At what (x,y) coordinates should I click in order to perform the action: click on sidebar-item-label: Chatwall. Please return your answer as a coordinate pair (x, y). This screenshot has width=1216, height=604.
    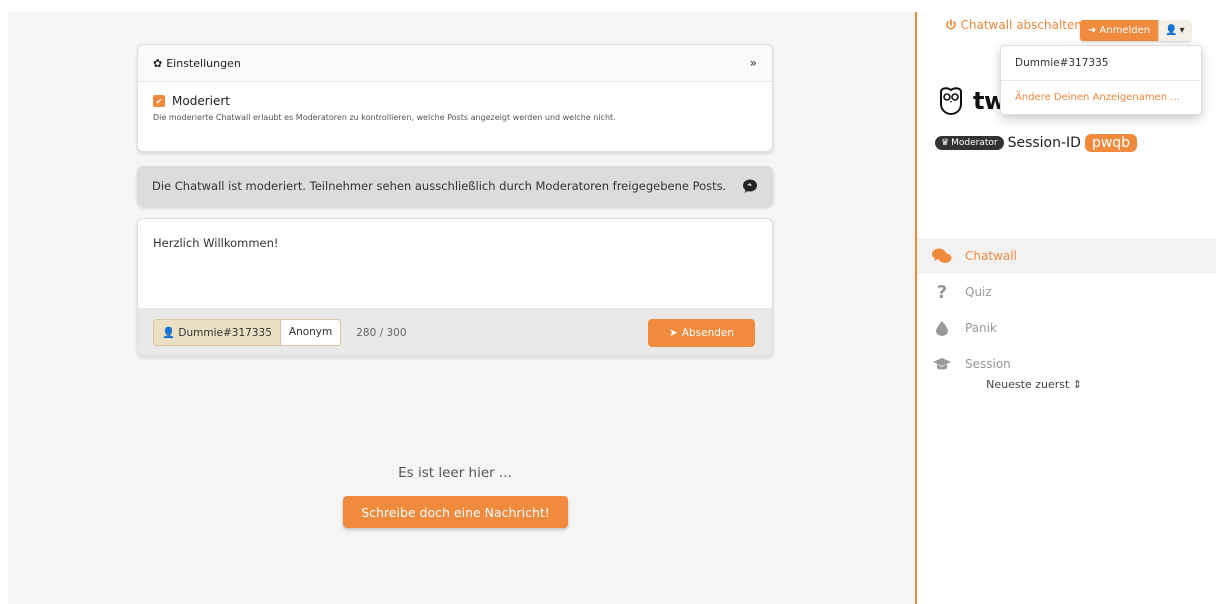
    Looking at the image, I should click on (991, 256).